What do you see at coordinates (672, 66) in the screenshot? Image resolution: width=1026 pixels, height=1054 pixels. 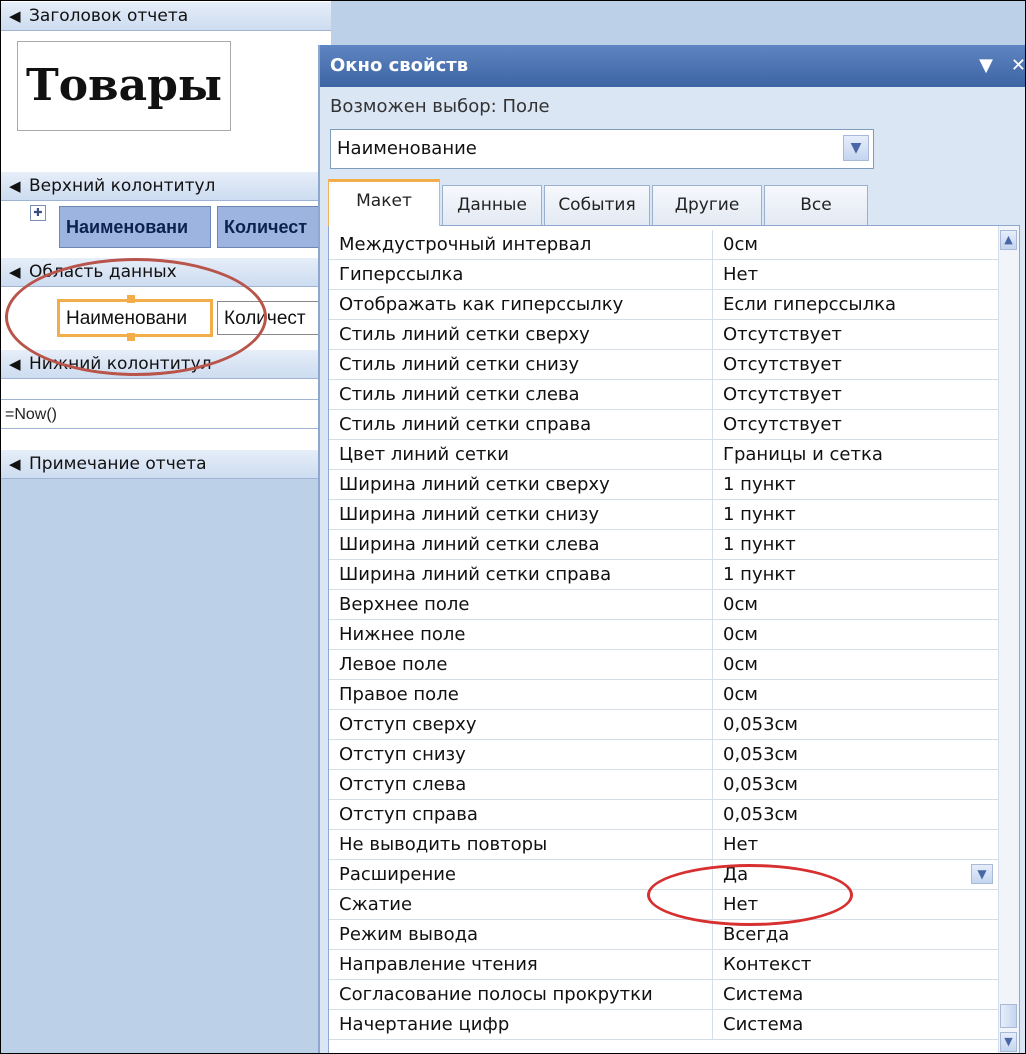 I see `property-sheet-title-bar: Окно свойств ▼ ✕` at bounding box center [672, 66].